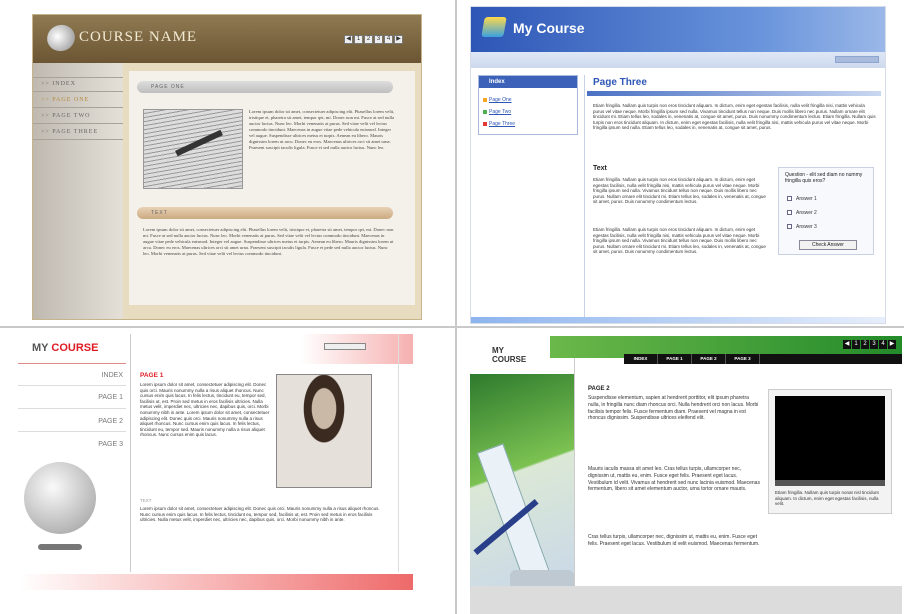  What do you see at coordinates (528, 82) in the screenshot?
I see `index-header: Index` at bounding box center [528, 82].